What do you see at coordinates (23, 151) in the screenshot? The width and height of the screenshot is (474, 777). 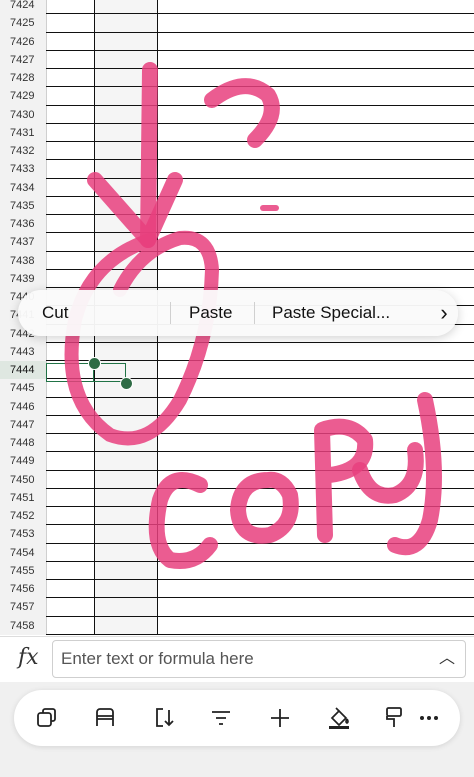 I see `row-header: 7432` at bounding box center [23, 151].